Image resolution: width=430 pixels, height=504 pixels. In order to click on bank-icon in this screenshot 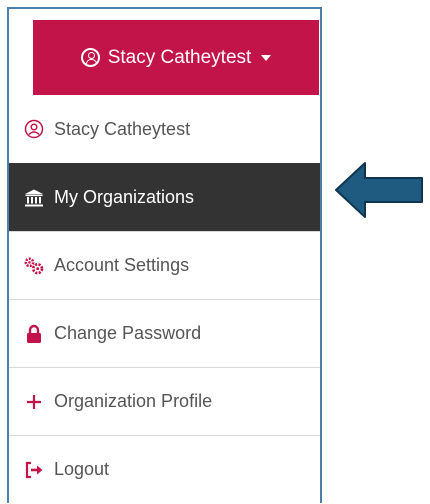, I will do `click(34, 198)`.